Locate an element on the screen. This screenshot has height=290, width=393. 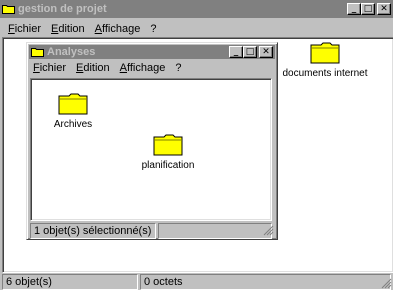
folder-label: planification is located at coordinates (168, 165).